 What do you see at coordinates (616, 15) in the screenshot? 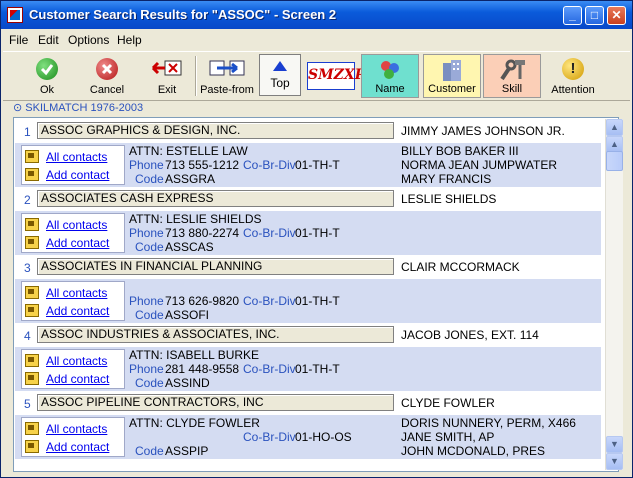
I see `close-button: ✕` at bounding box center [616, 15].